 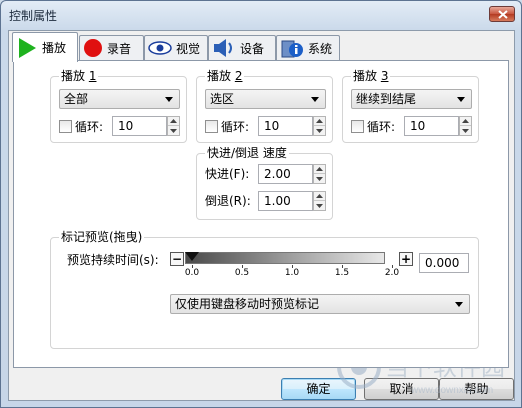 I want to click on speed-group: 快进/倒退 速度 快进(F): 2.00 倒退(R): 1.00, so click(x=264, y=183).